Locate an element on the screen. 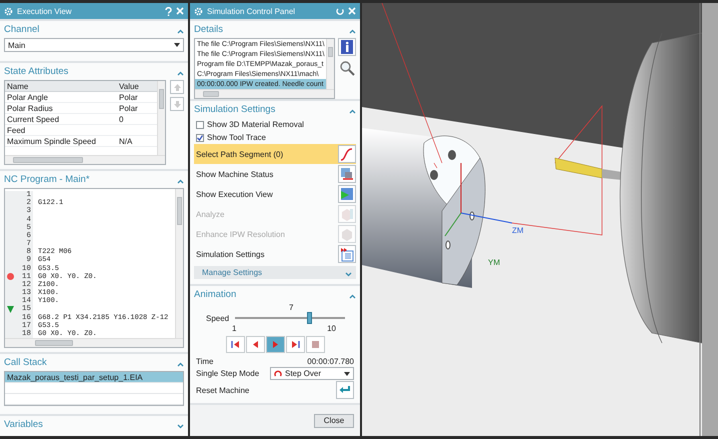 This screenshot has width=718, height=439. action-row: Select Path Segment (0) is located at coordinates (275, 154).